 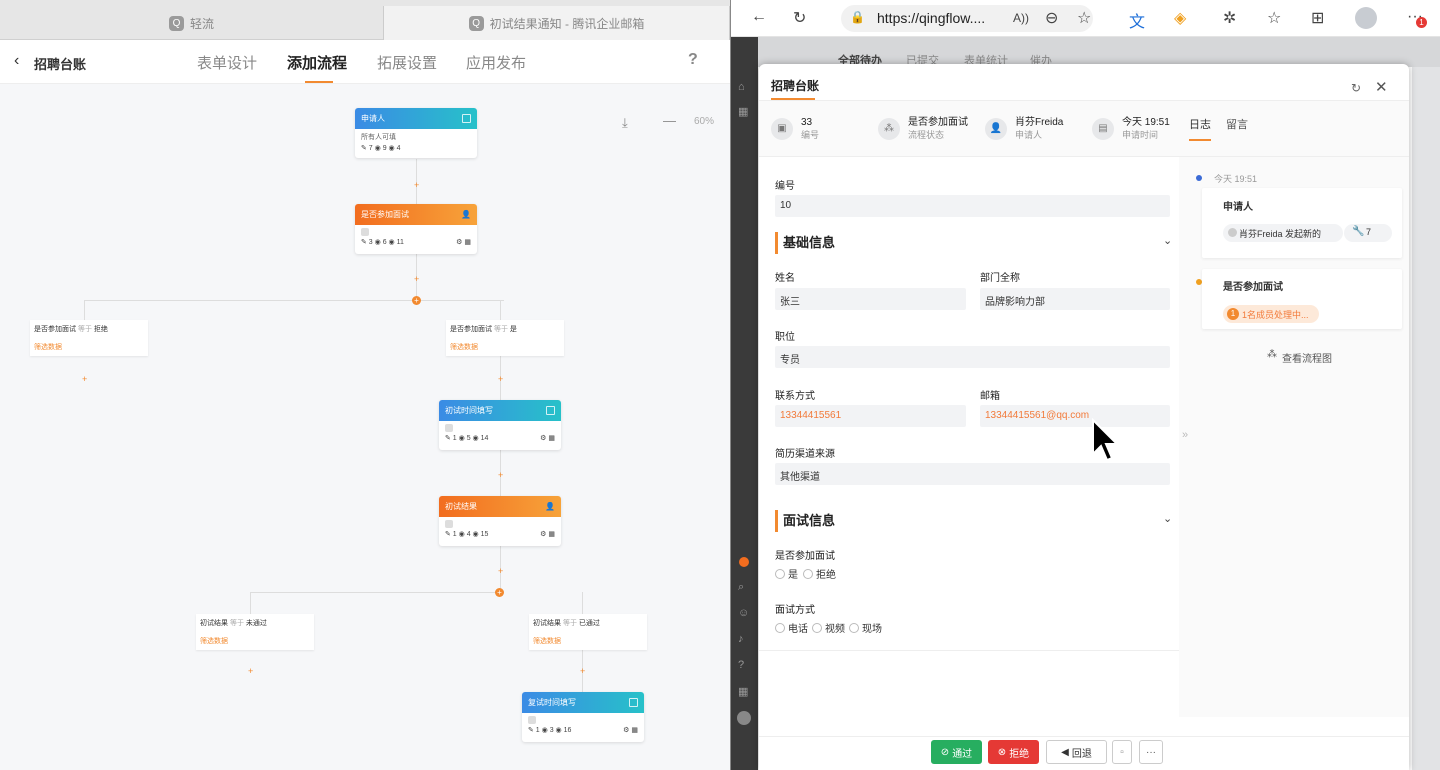 What do you see at coordinates (1019, 754) in the screenshot?
I see `button-label: 拒绝` at bounding box center [1019, 754].